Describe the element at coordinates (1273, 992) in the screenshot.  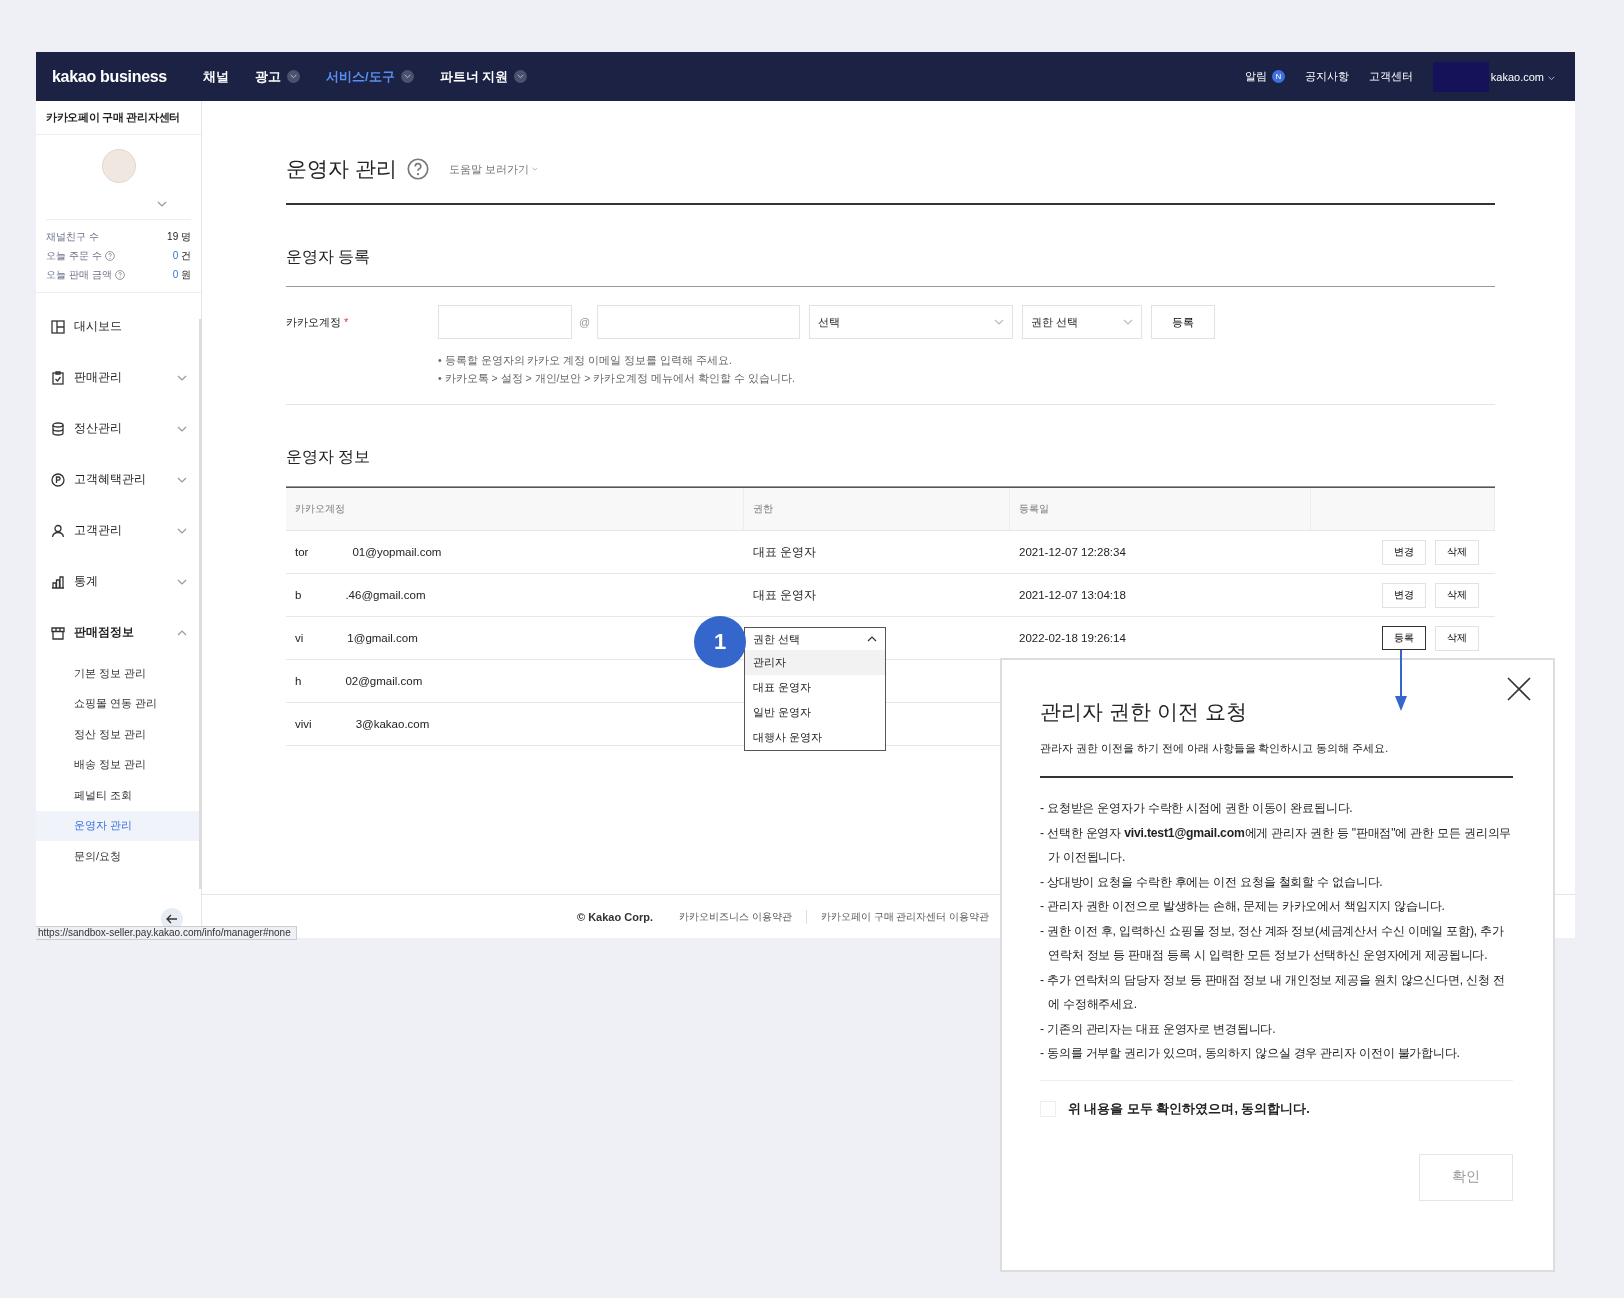
I see `notice-item: - 추가 연락처의 담당자 정보 등 판매점 정보 내 개인정보 제공을 원치 않으신다면, 신청 전에 수정해주세요.` at that location.